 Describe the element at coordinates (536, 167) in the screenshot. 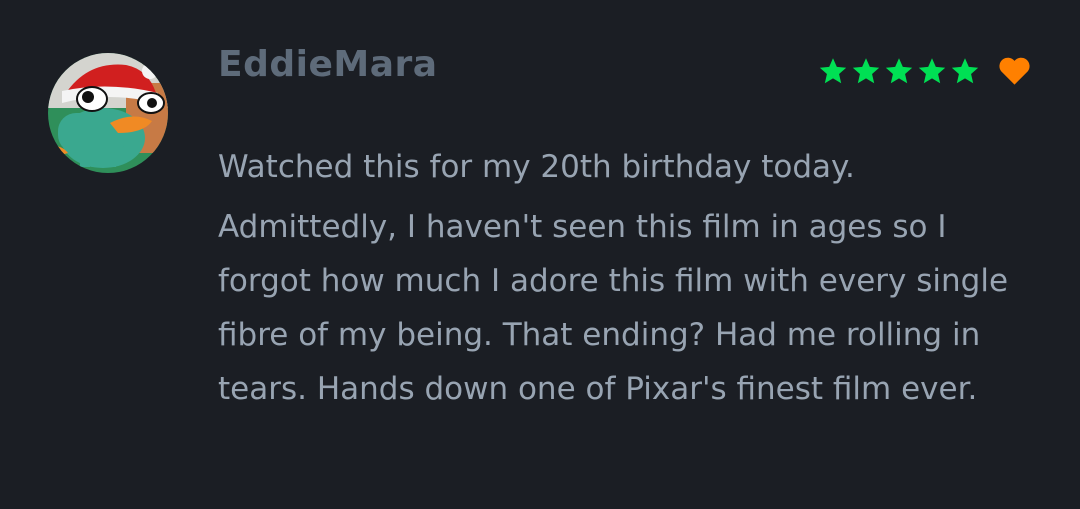

I see `review-paragraph: Watched this for my 20th birthday today.` at that location.